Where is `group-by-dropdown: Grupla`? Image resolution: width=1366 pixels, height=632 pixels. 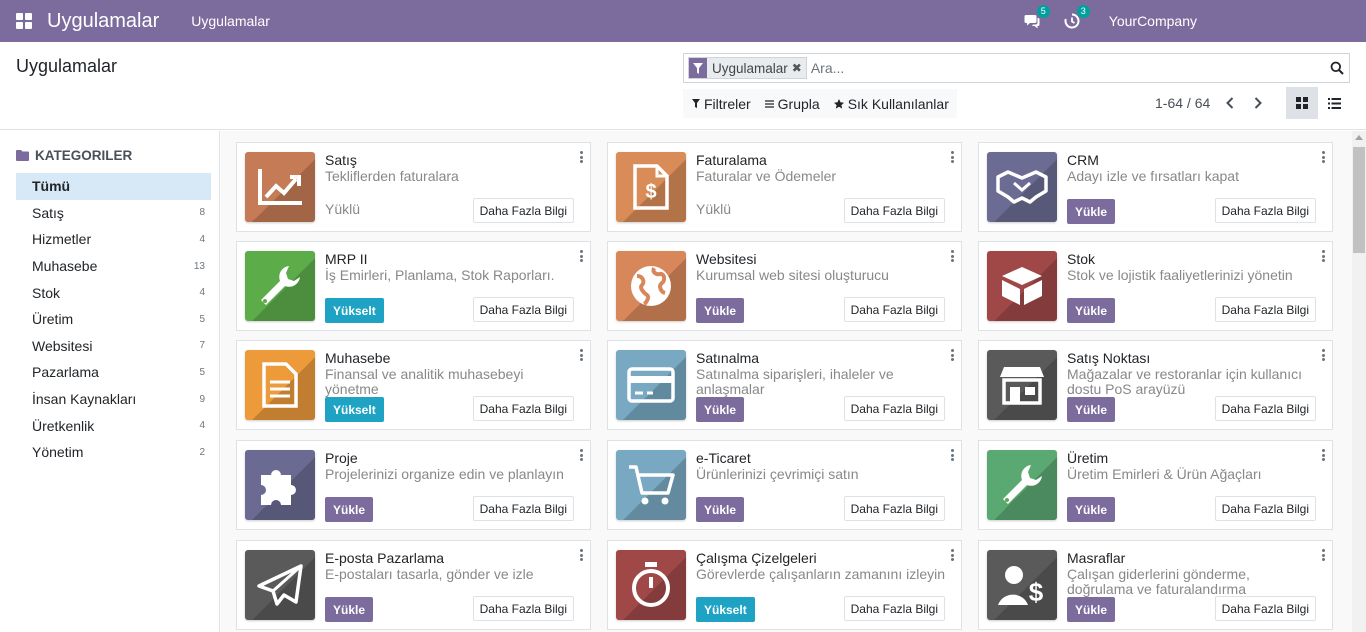 group-by-dropdown: Grupla is located at coordinates (792, 104).